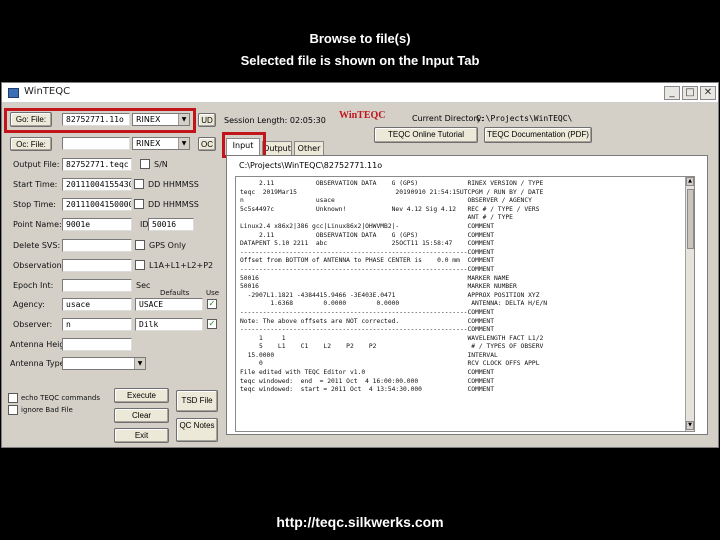 Image resolution: width=720 pixels, height=540 pixels. What do you see at coordinates (35, 204) in the screenshot?
I see `stop-time-label: Stop Time:` at bounding box center [35, 204].